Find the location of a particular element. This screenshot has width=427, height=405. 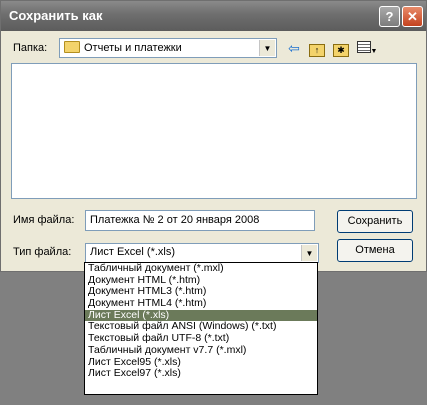

view-menu-icon: ▼ is located at coordinates (367, 48).